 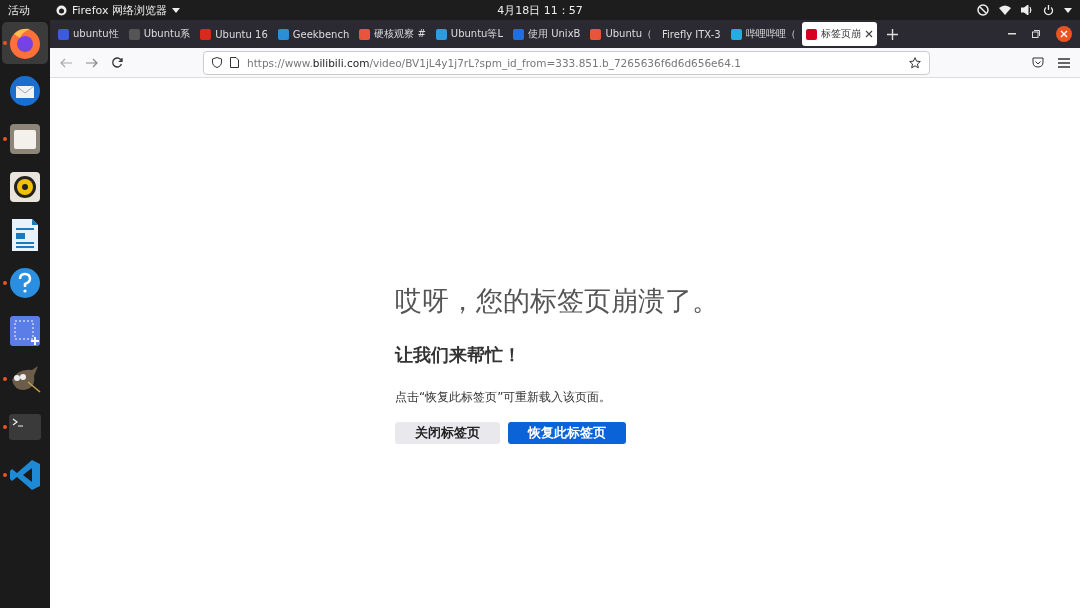 I want to click on pocket-icon, so click(x=1038, y=62).